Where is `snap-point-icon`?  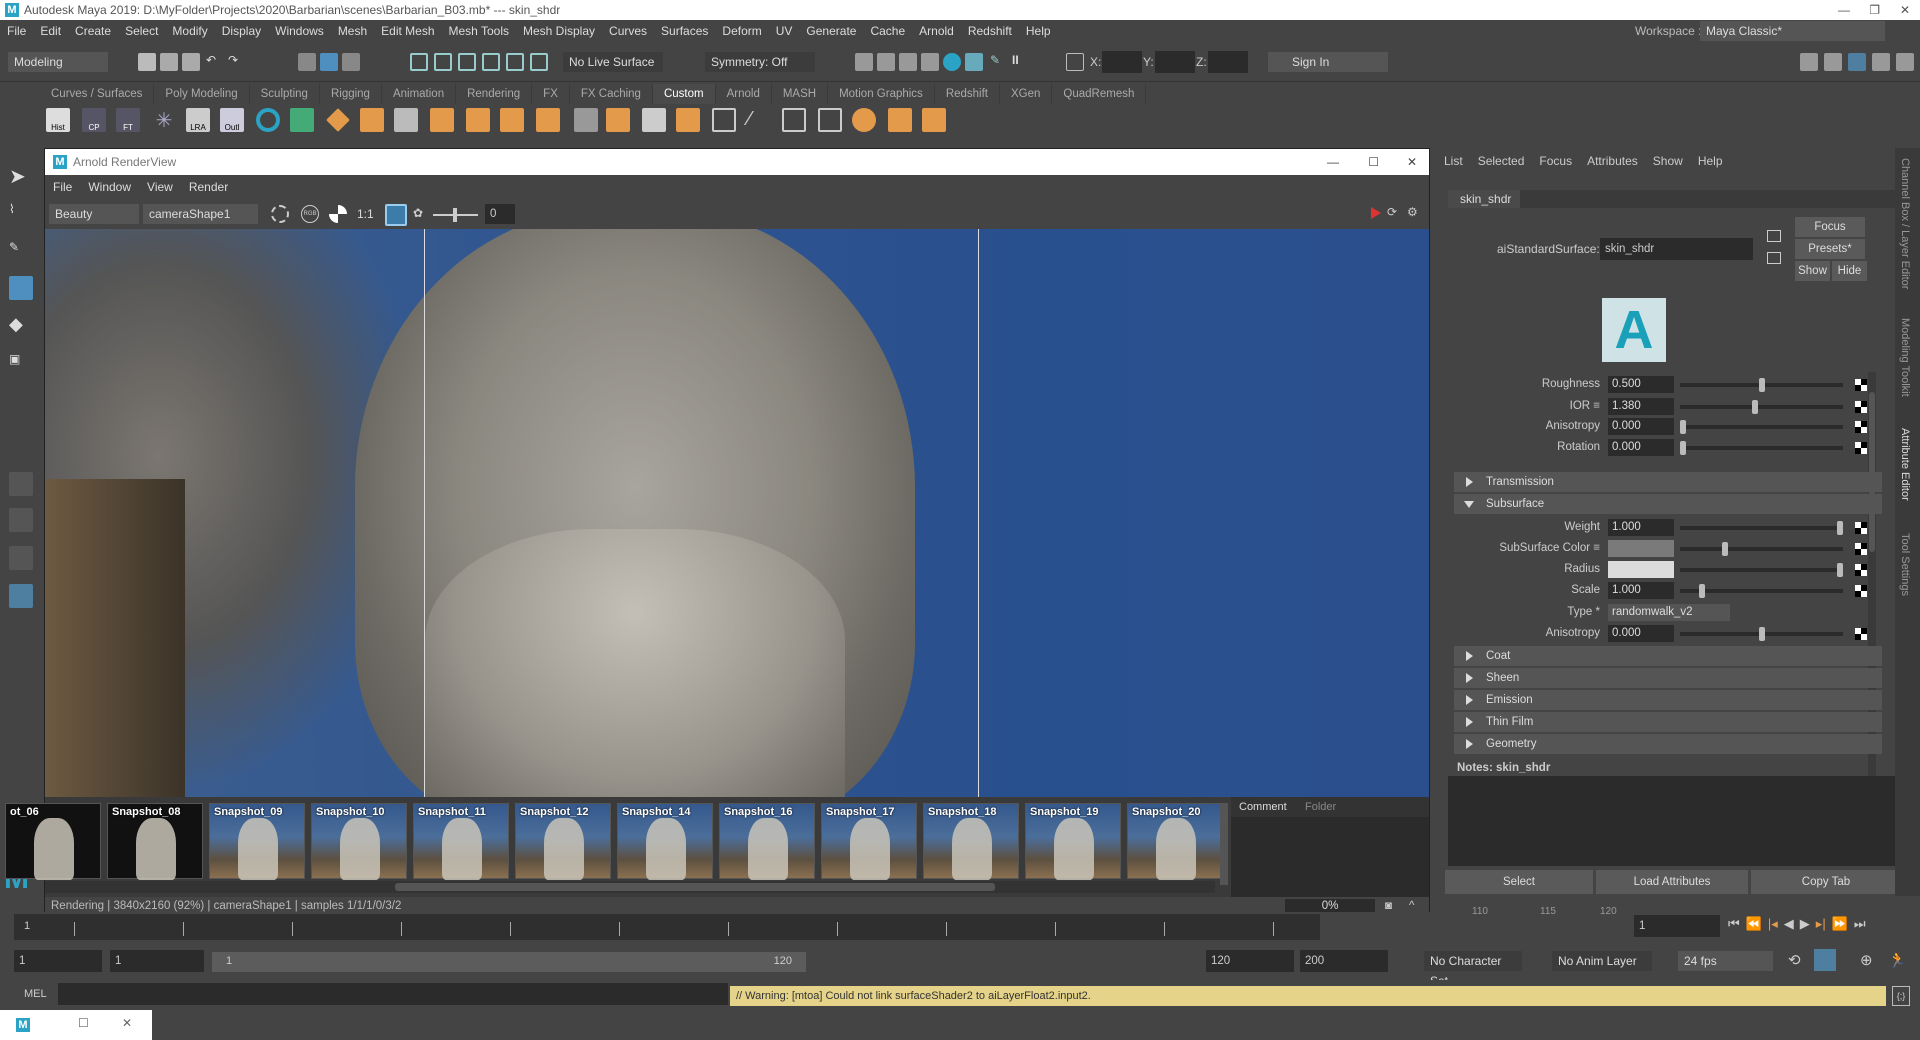
snap-point-icon is located at coordinates (467, 62).